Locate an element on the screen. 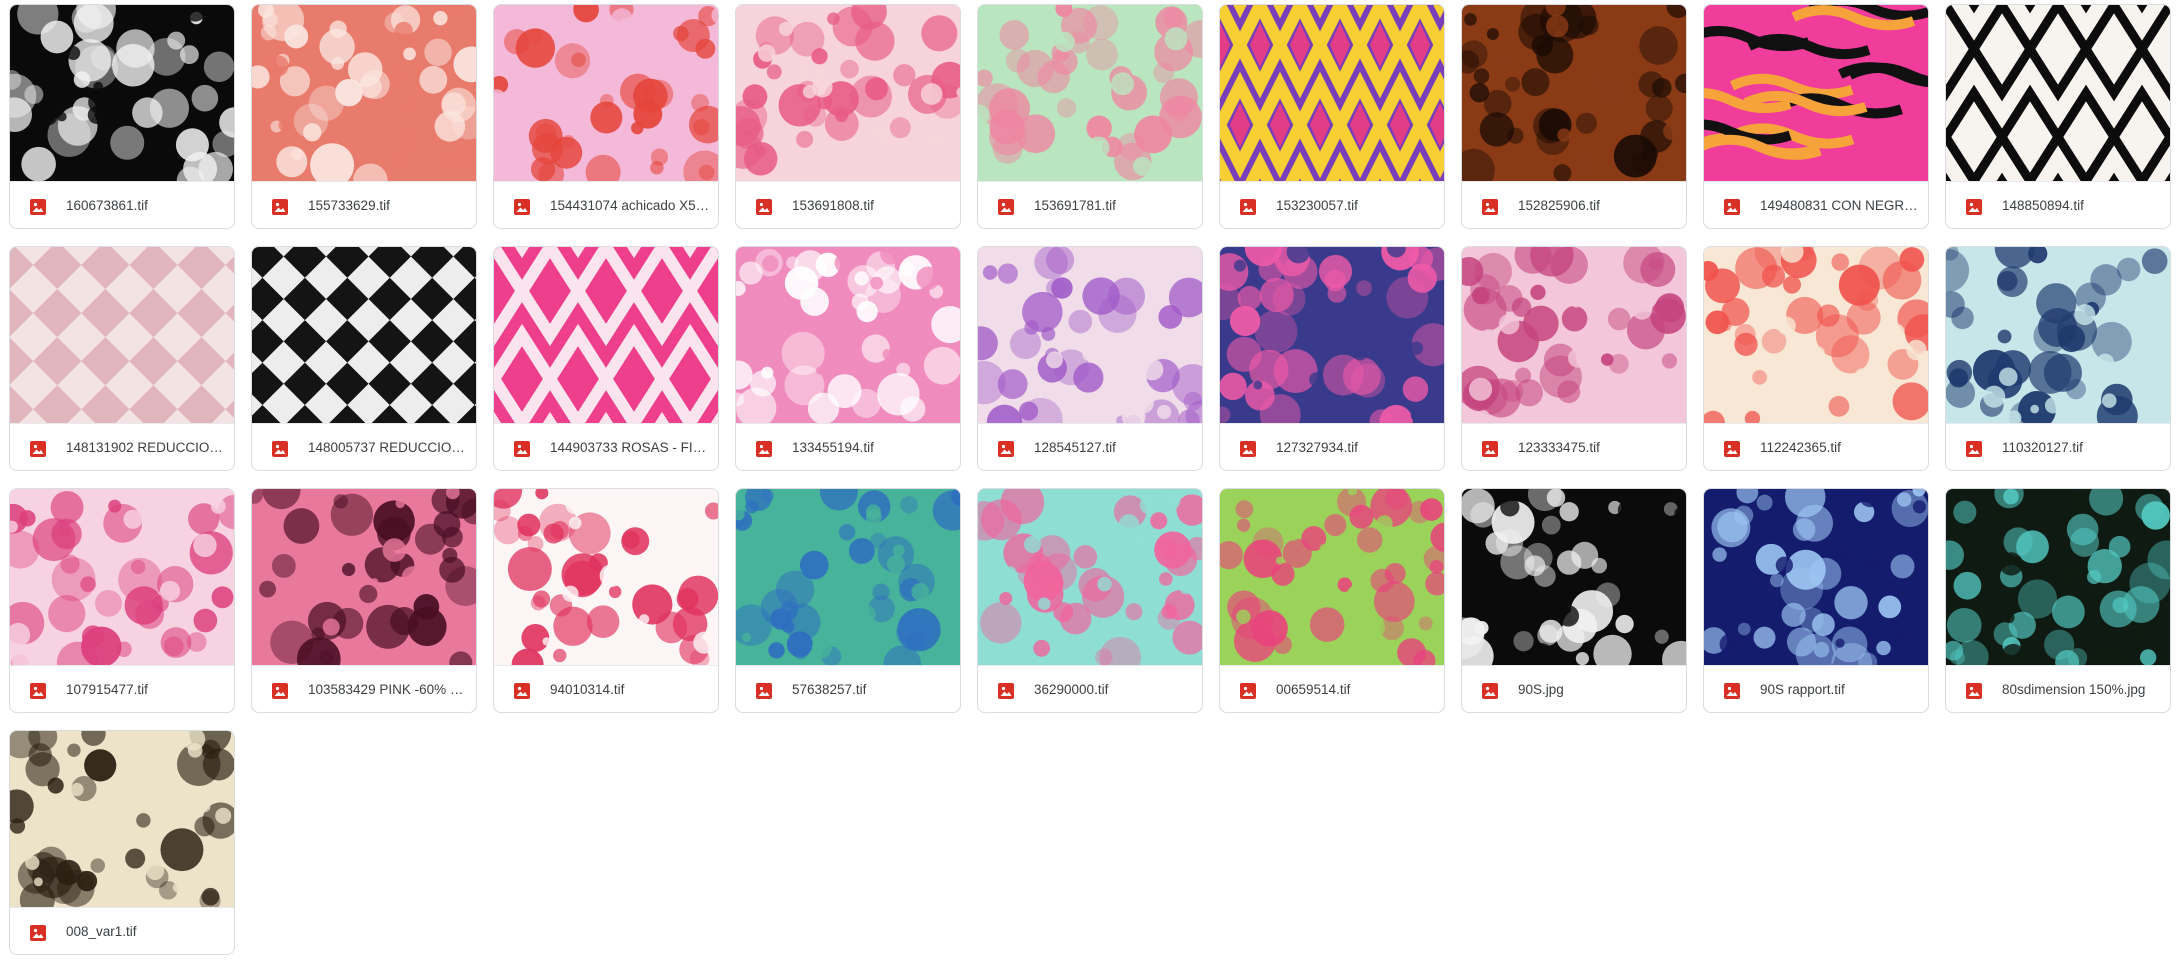 The image size is (2180, 961). checker-pattern-image is located at coordinates (364, 335).